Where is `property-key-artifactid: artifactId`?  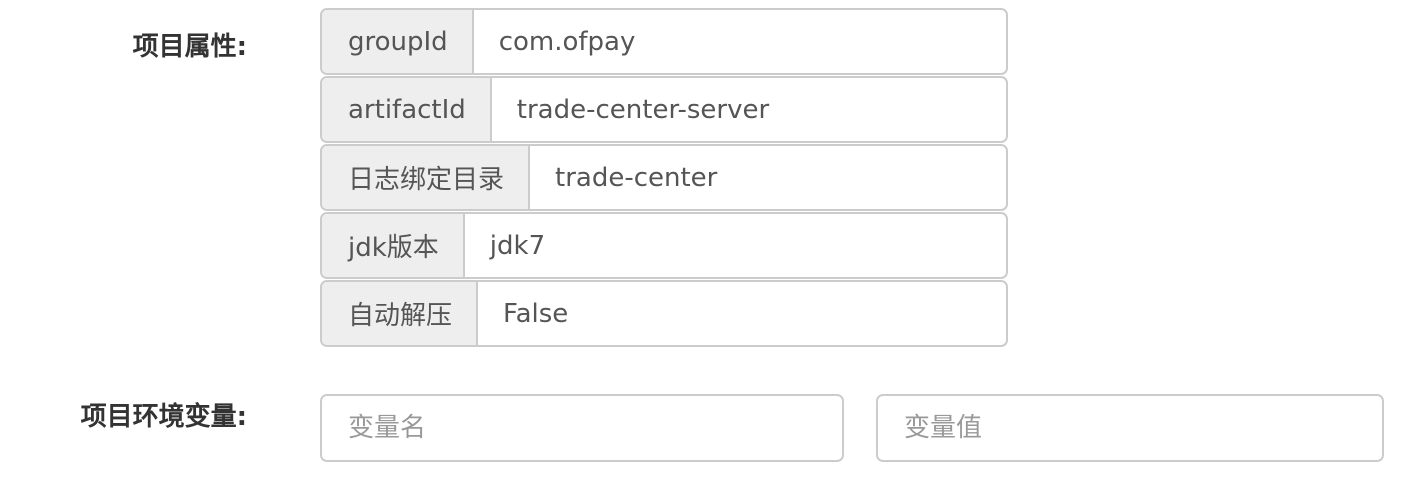
property-key-artifactid: artifactId is located at coordinates (407, 109).